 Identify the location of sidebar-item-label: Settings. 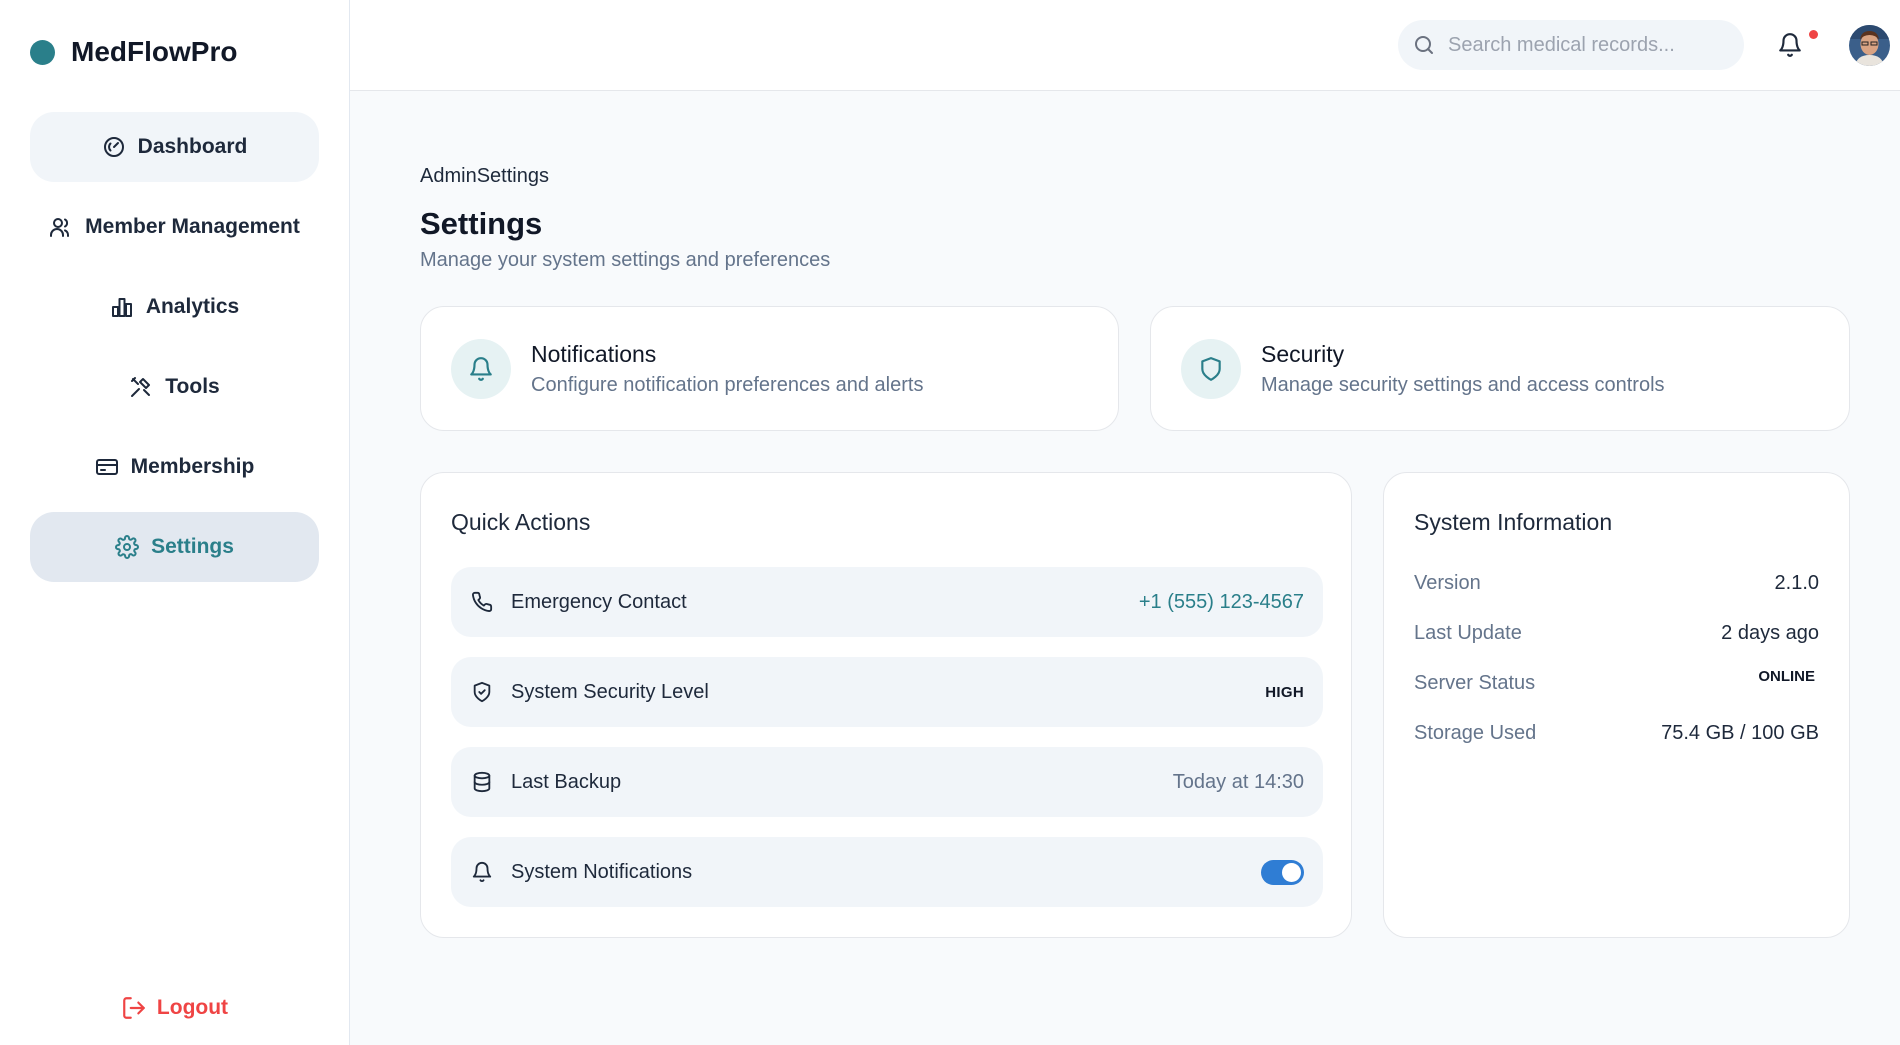
(192, 546).